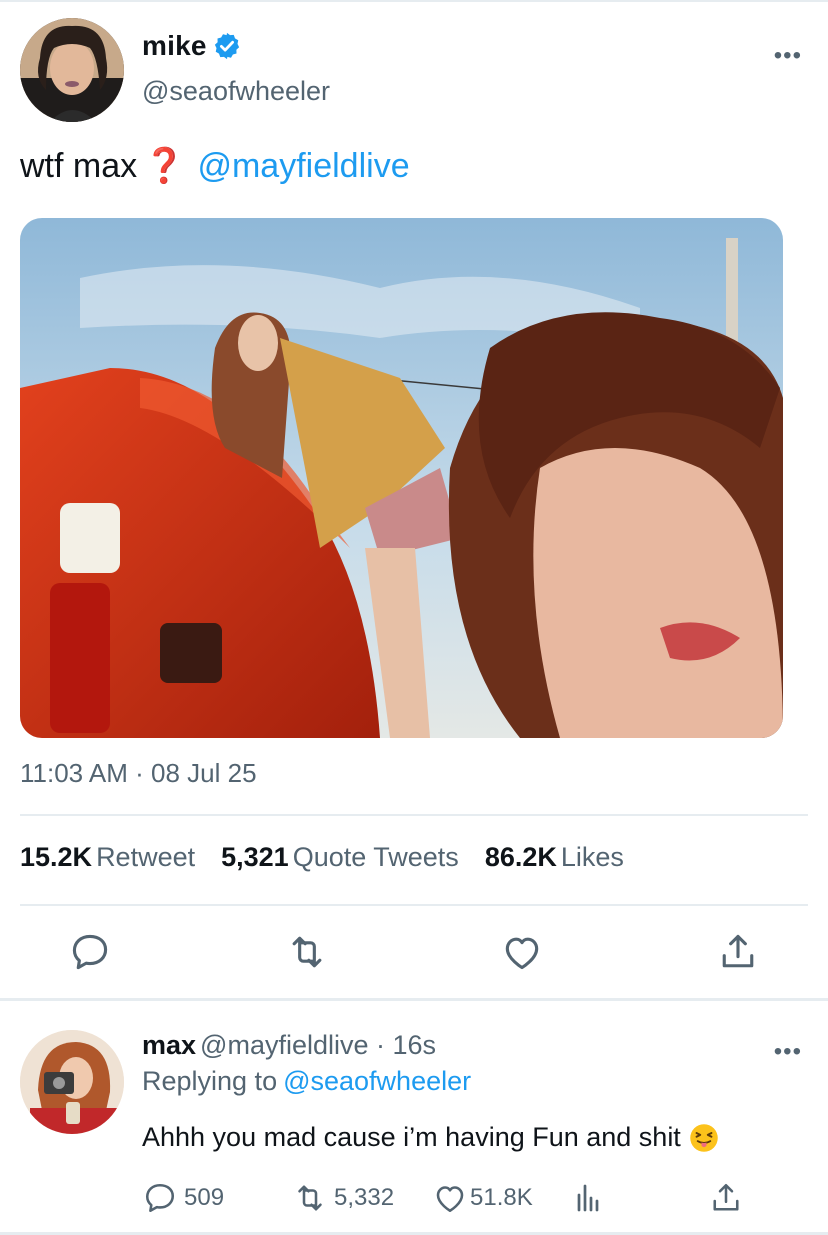  I want to click on reply-more-options-button: •••, so click(788, 1052).